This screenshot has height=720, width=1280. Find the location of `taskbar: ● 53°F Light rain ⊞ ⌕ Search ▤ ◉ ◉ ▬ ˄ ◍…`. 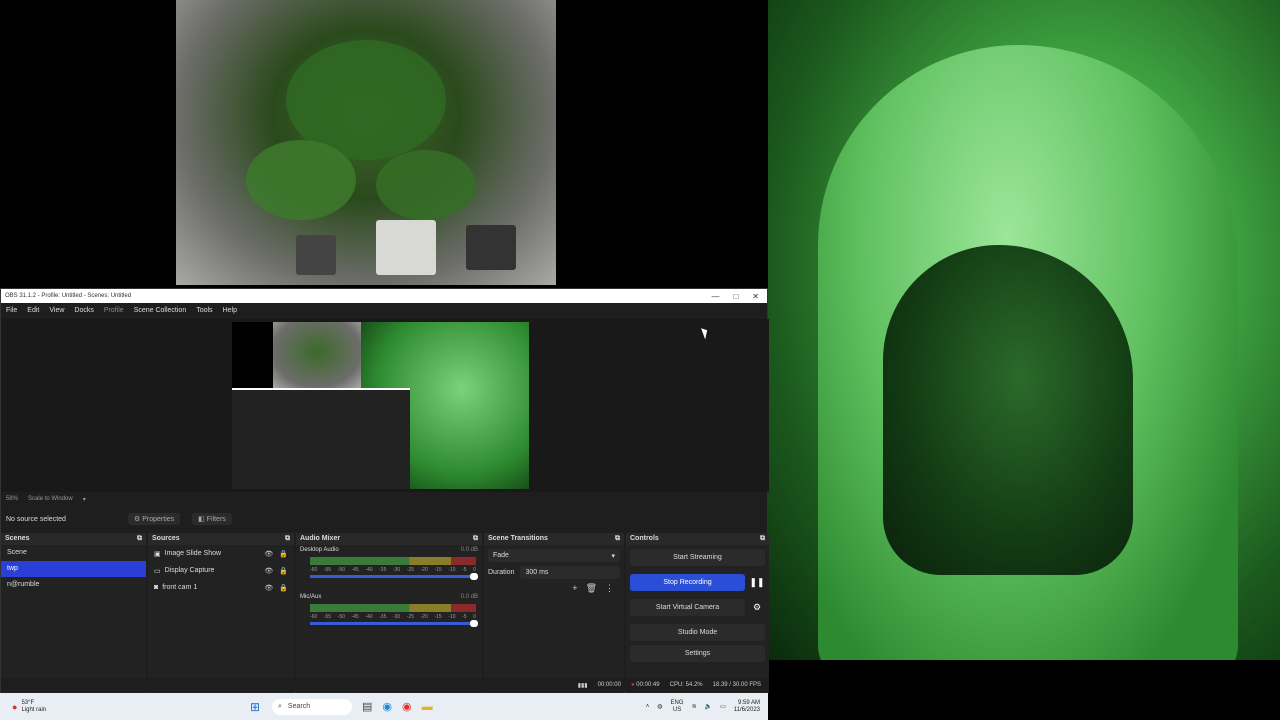

taskbar: ● 53°F Light rain ⊞ ⌕ Search ▤ ◉ ◉ ▬ ˄ ◍… is located at coordinates (384, 706).